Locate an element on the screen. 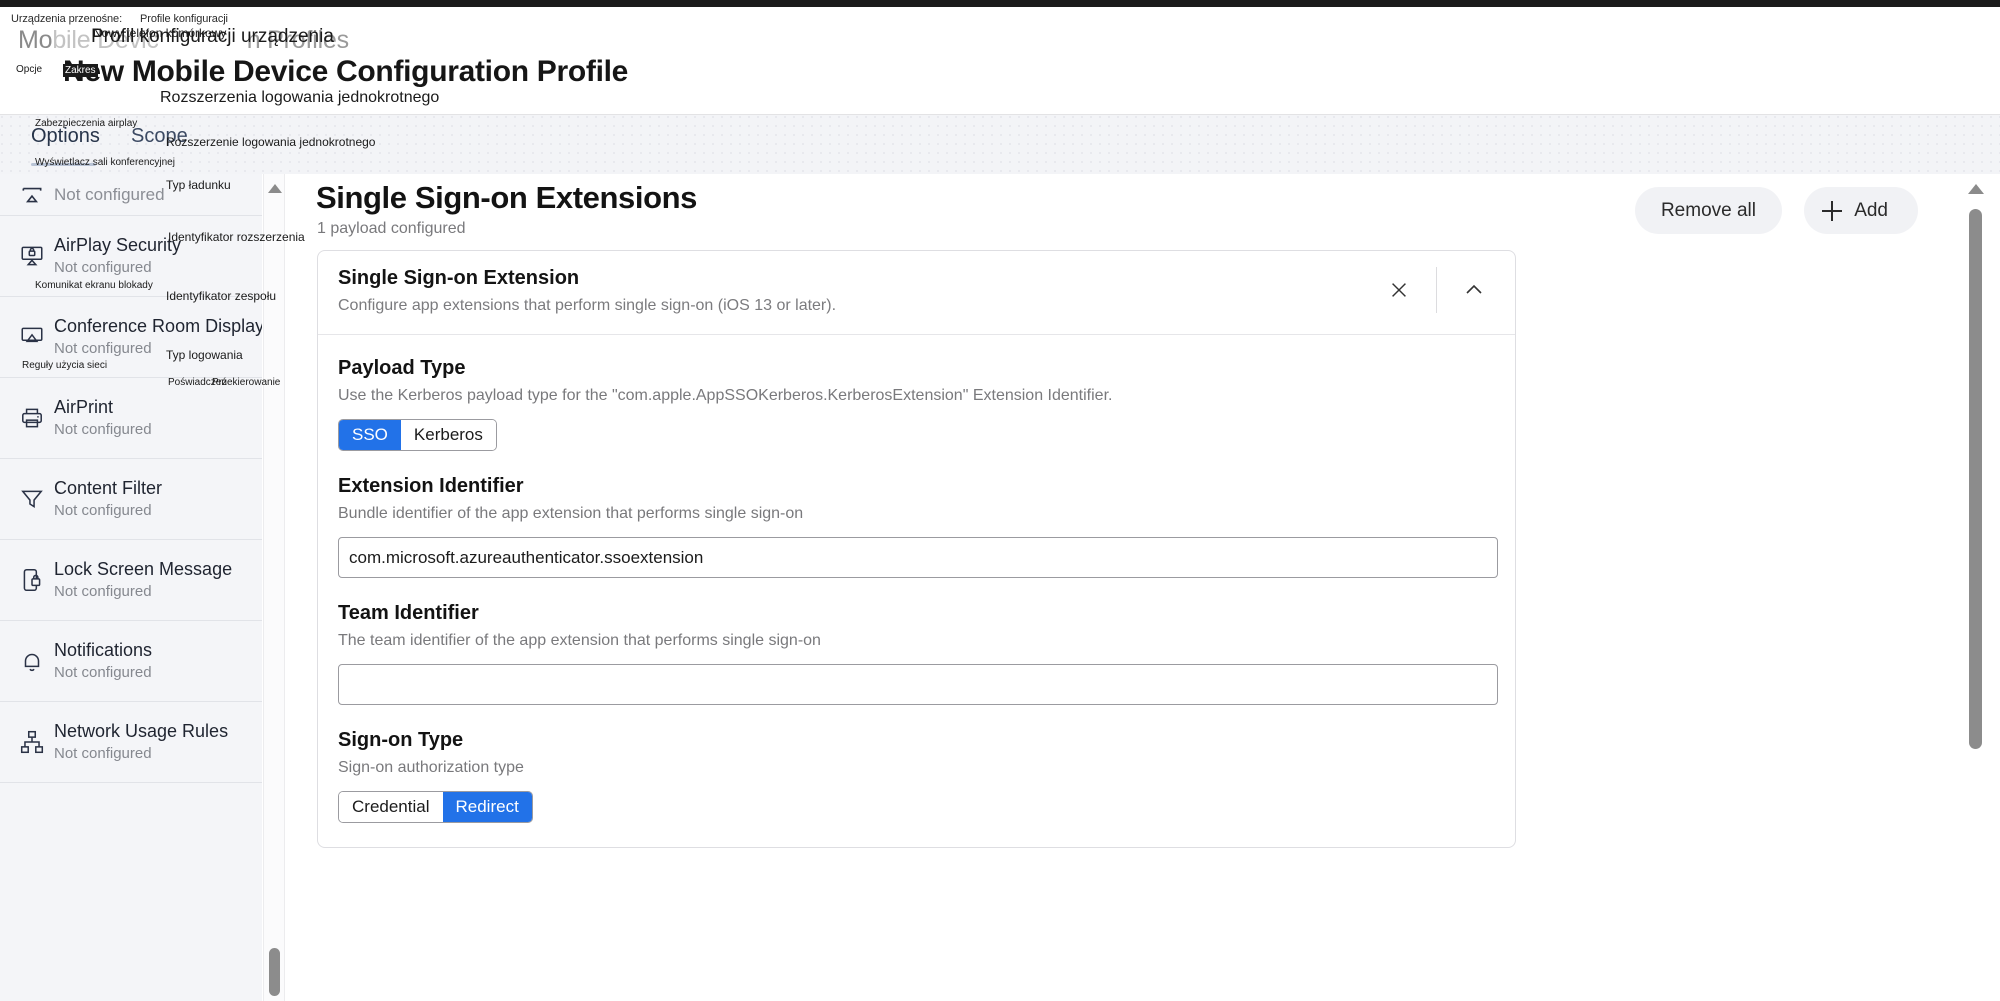 The image size is (2000, 1001). close-icon is located at coordinates (1399, 290).